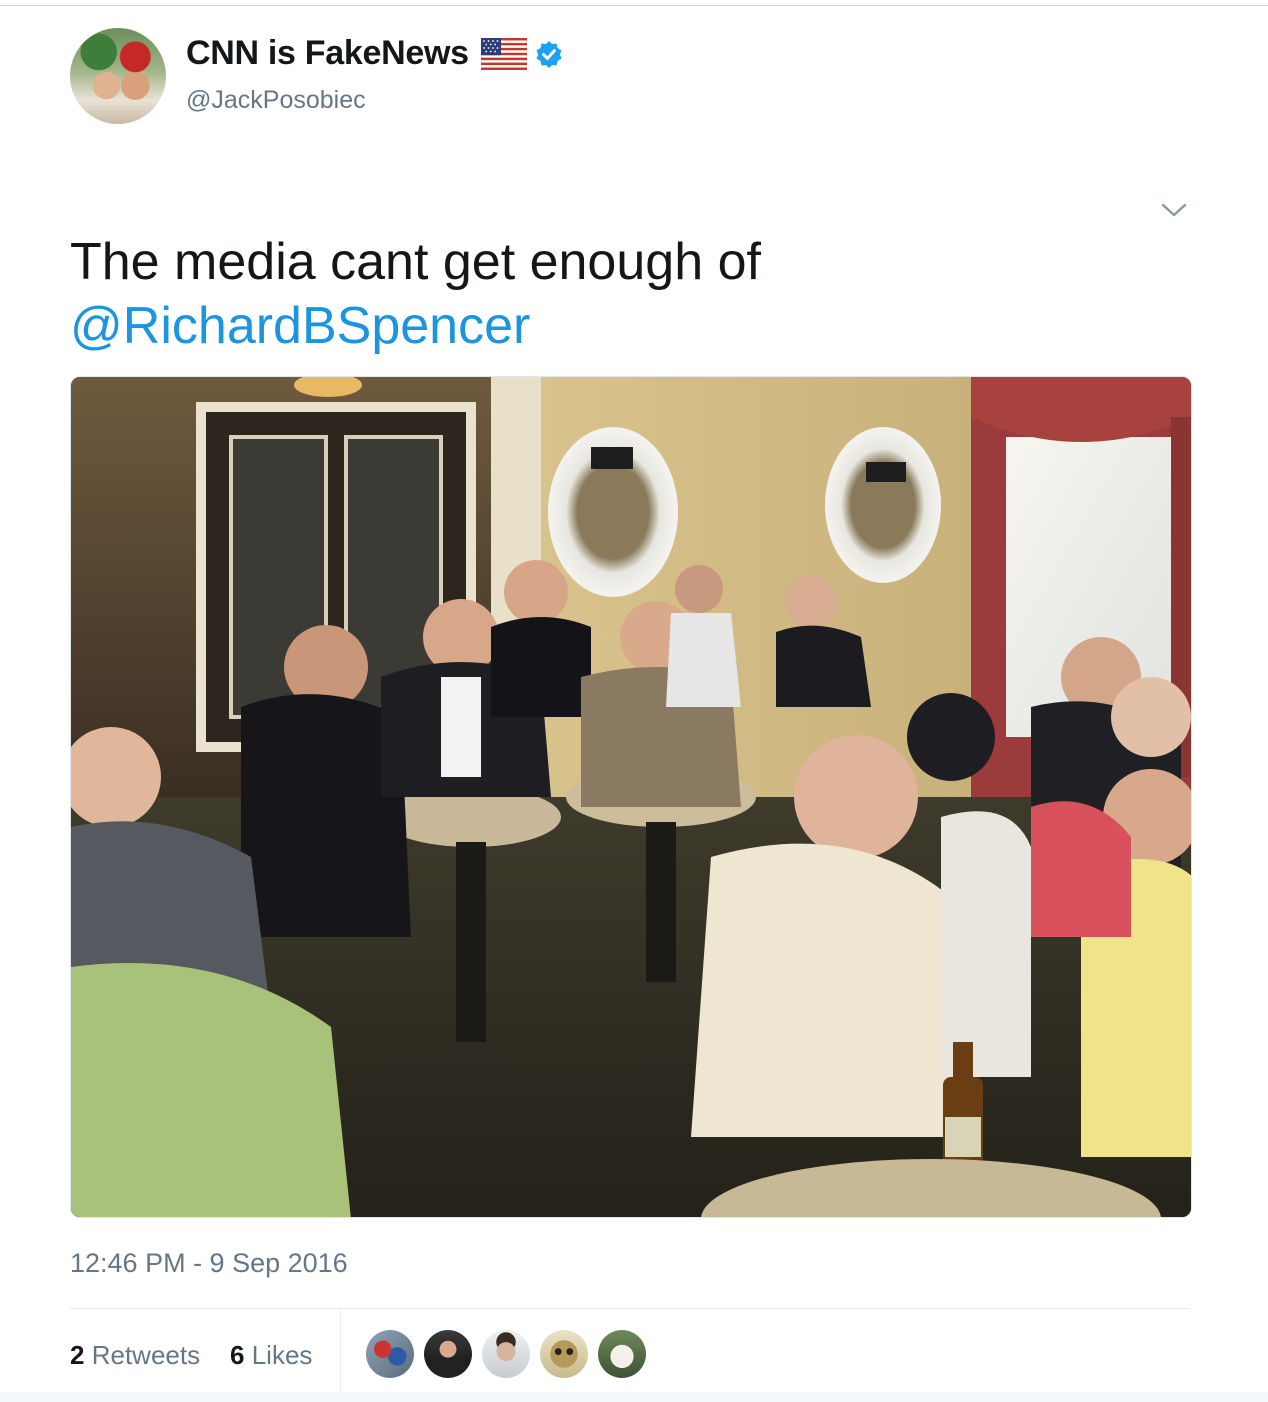  I want to click on tweet-timestamp: 12:46 PM - 9 Sep 2016, so click(209, 1263).